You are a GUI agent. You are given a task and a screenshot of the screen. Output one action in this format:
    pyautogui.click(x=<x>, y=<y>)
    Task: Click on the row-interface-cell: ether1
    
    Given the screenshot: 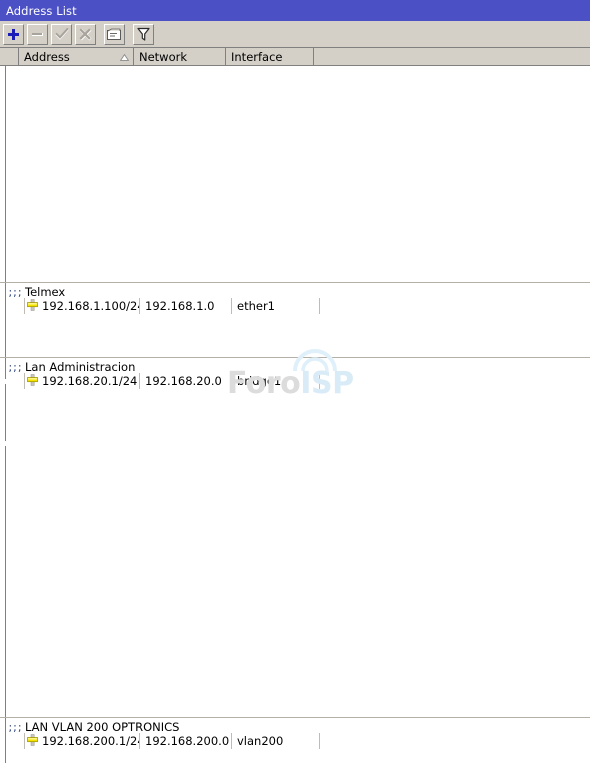 What is the action you would take?
    pyautogui.click(x=276, y=306)
    